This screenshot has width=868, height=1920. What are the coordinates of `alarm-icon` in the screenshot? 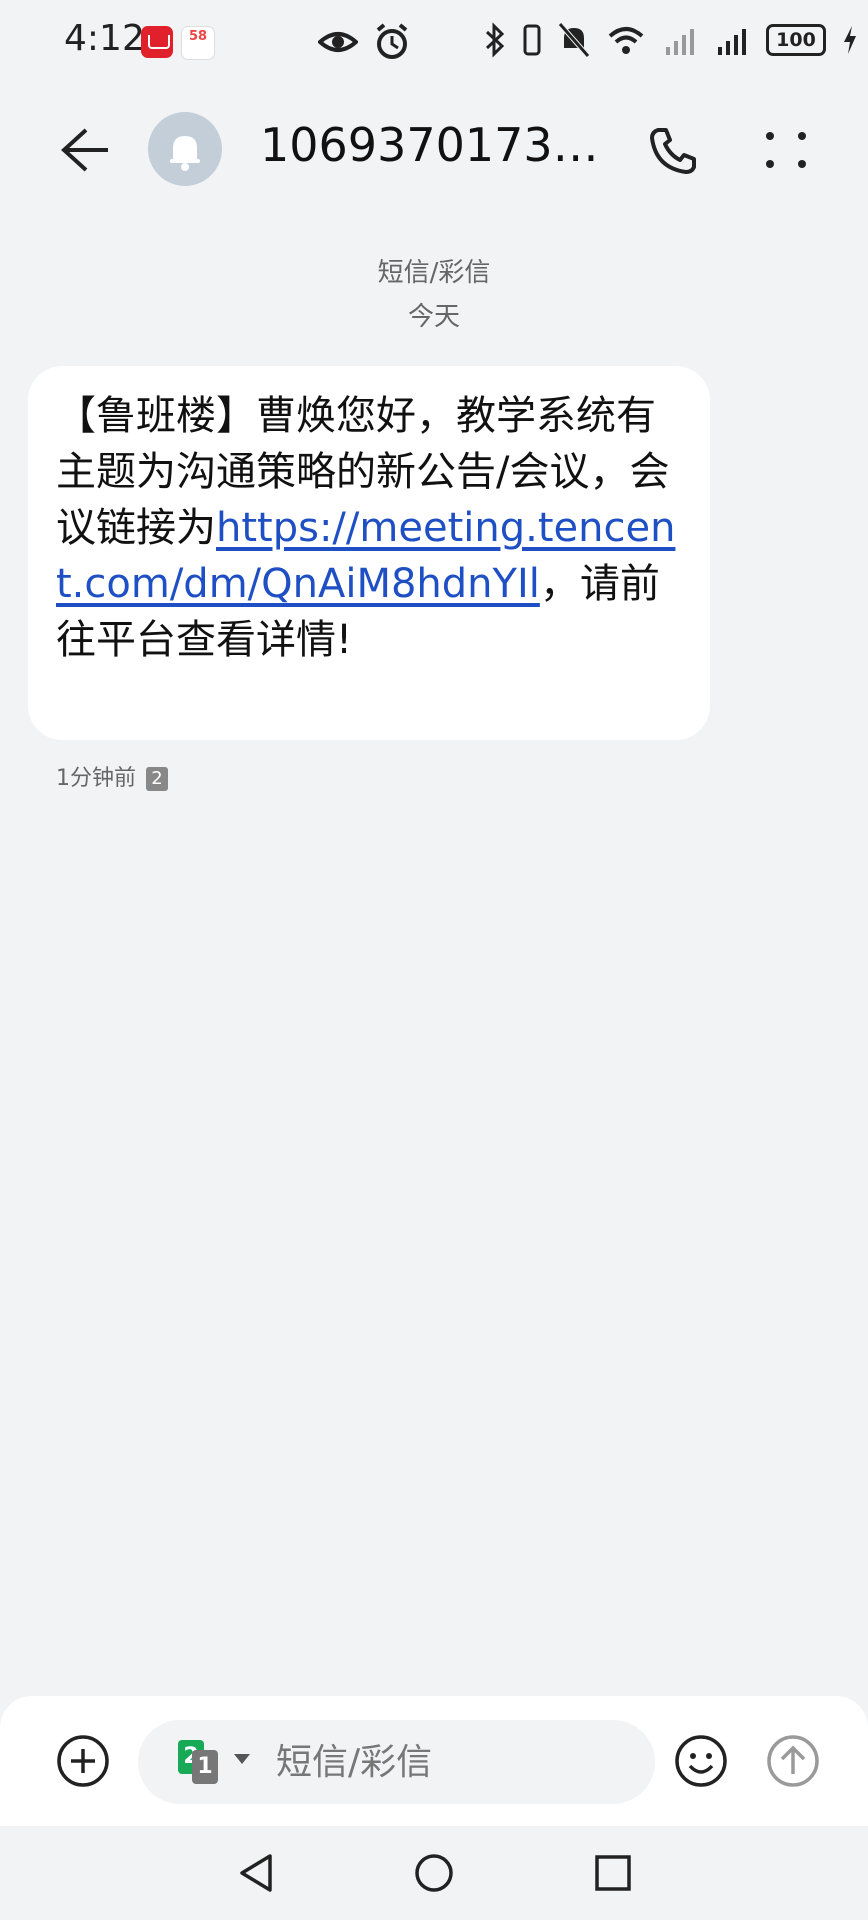 It's located at (392, 41).